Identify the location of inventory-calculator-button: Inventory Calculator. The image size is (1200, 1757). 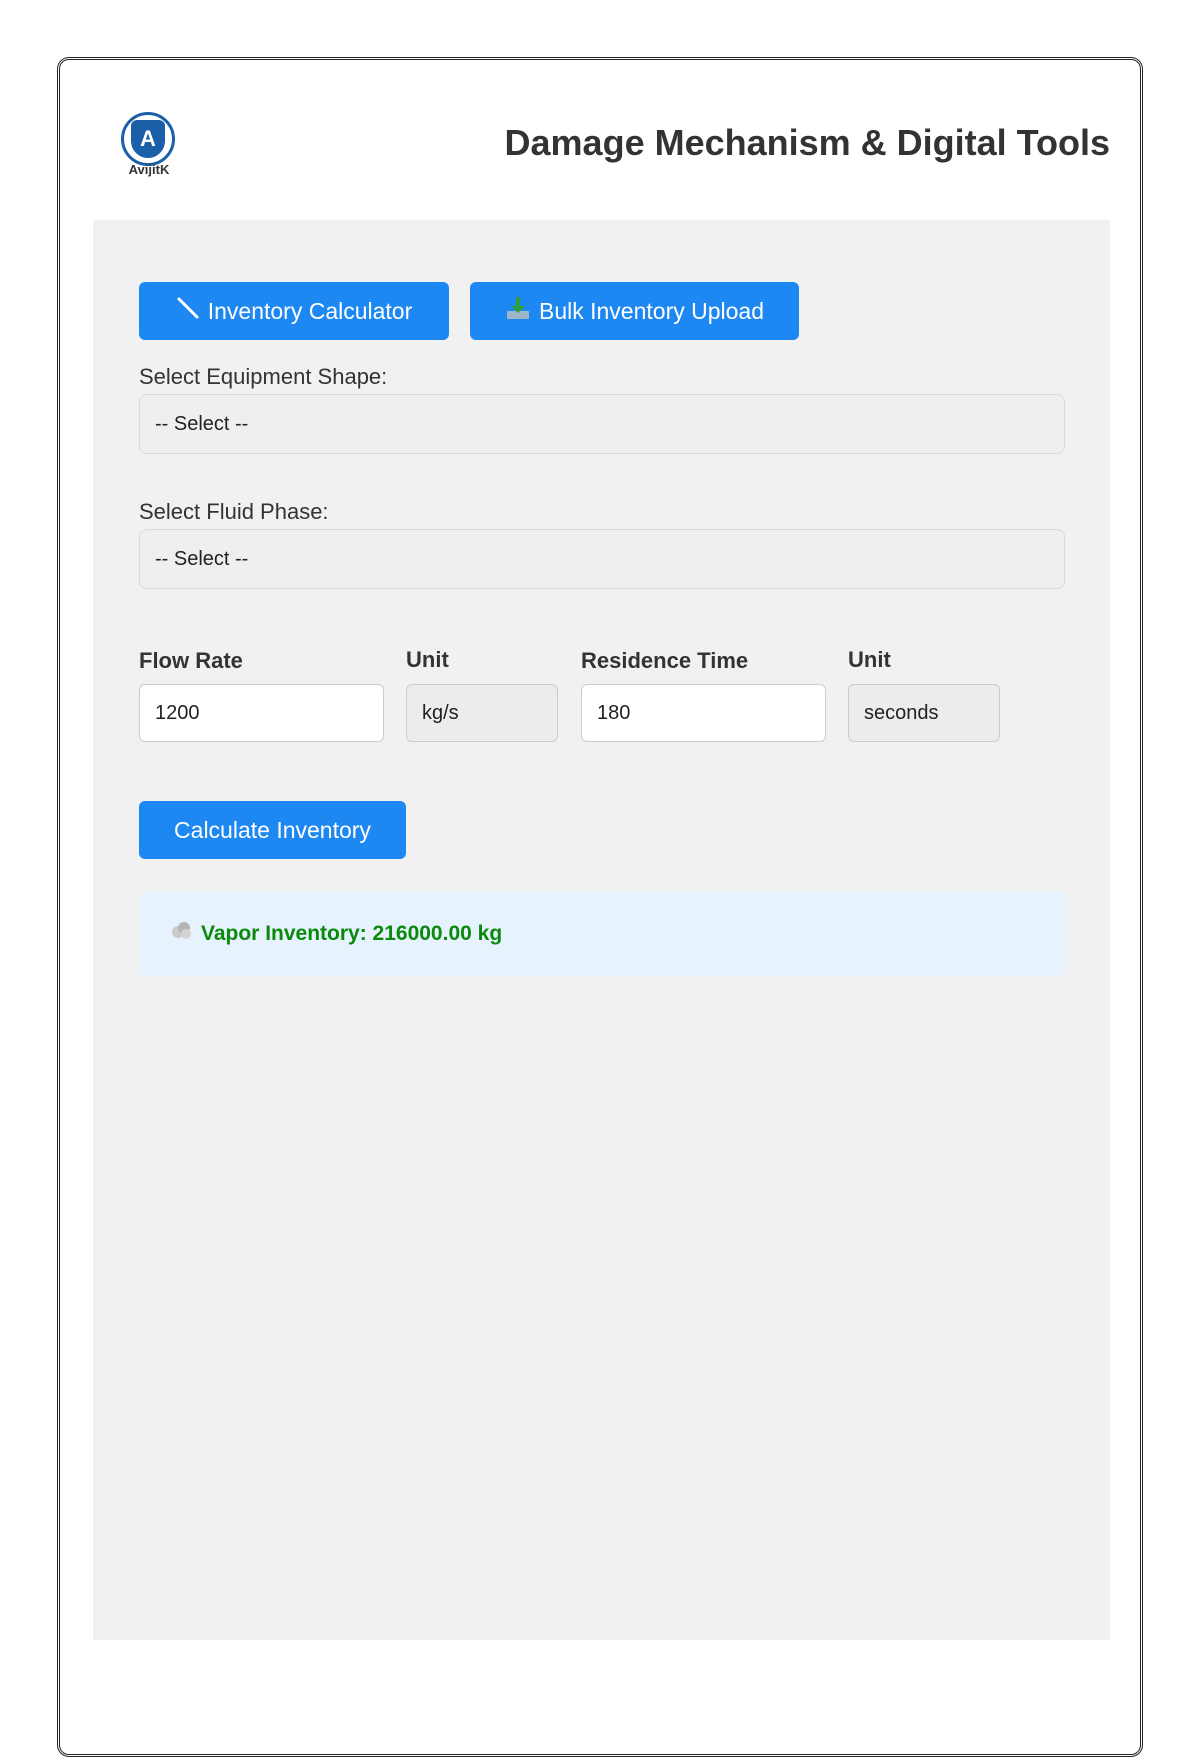
(294, 311).